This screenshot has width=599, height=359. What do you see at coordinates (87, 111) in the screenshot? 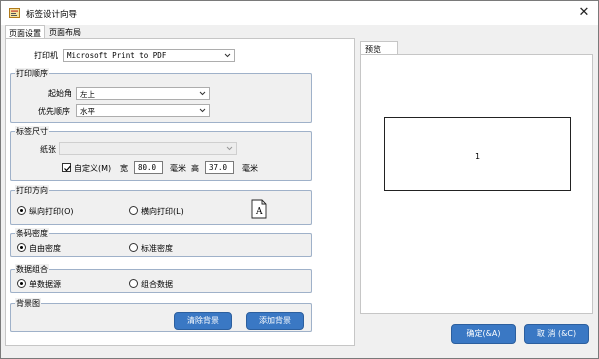
I see `priority-value: 水平` at bounding box center [87, 111].